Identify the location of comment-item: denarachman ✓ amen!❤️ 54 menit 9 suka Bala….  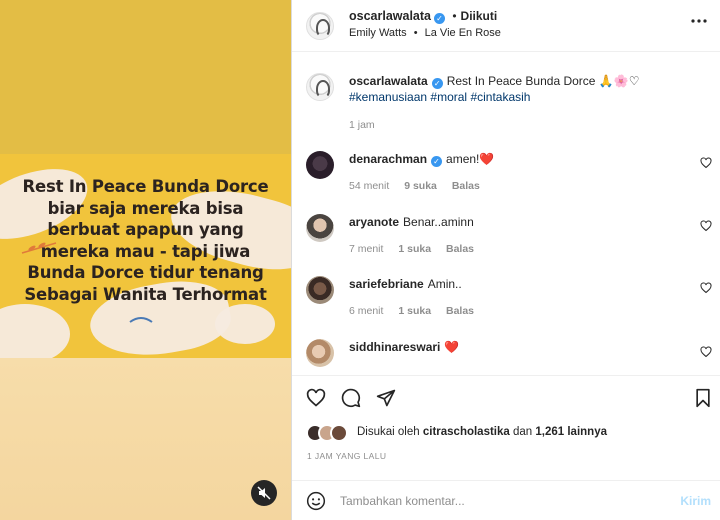
(506, 176).